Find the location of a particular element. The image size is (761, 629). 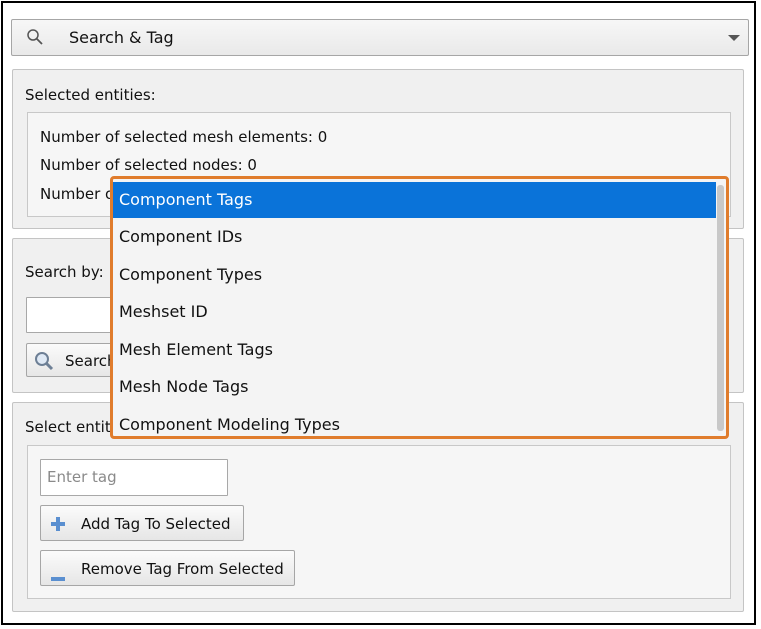

tag-input-placeholder: Enter tag is located at coordinates (82, 477).